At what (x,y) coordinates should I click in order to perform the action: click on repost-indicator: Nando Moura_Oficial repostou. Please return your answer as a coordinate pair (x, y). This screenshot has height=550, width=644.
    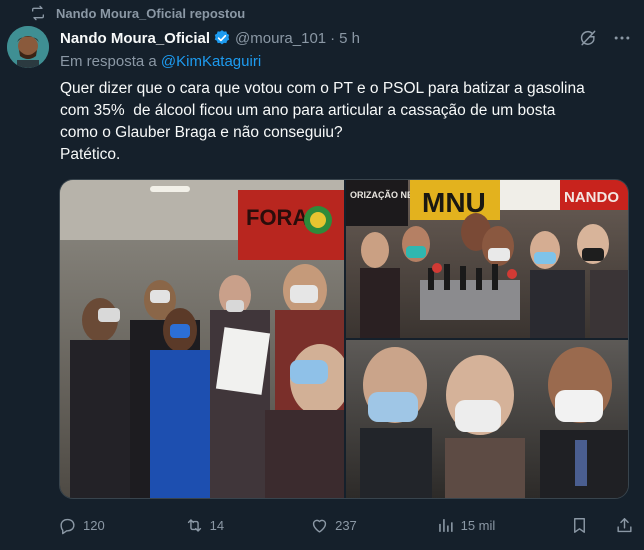
    Looking at the image, I should click on (137, 13).